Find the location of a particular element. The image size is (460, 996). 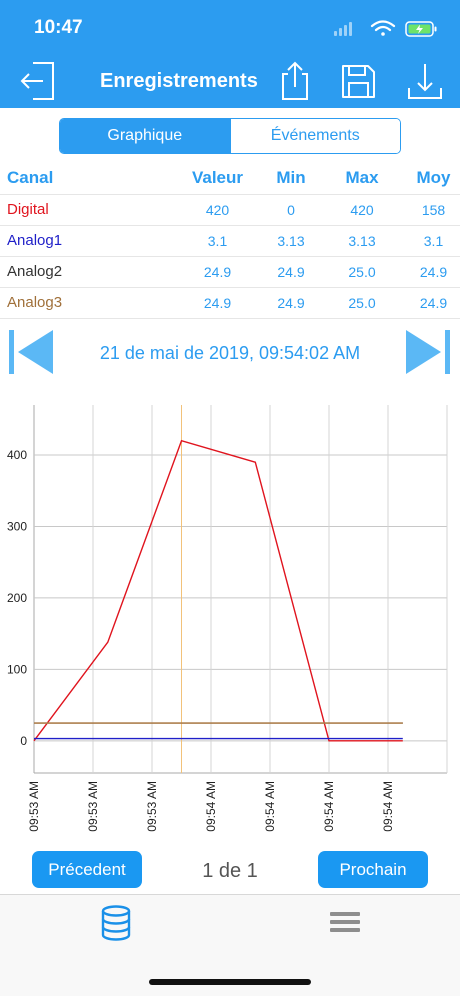

next-record-icon is located at coordinates (428, 352).